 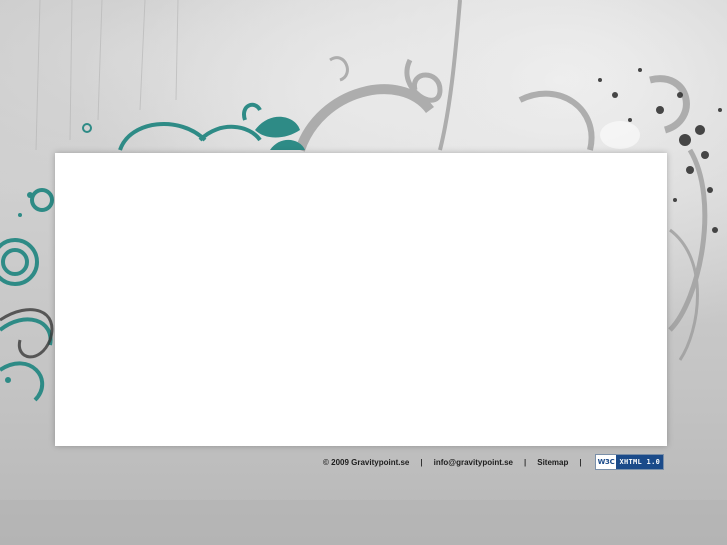 I want to click on w3c-logo: W3C, so click(x=606, y=462).